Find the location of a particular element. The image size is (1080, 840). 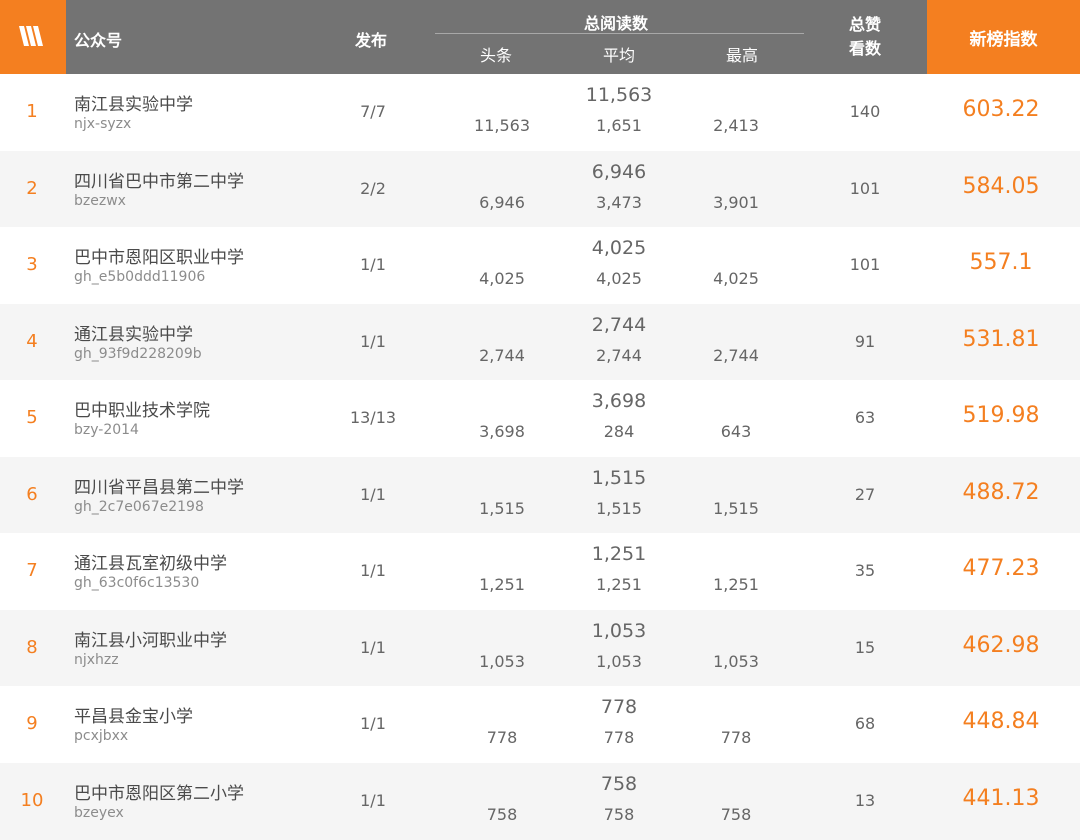

col-total-reads-header: 总阅读数 is located at coordinates (616, 23).